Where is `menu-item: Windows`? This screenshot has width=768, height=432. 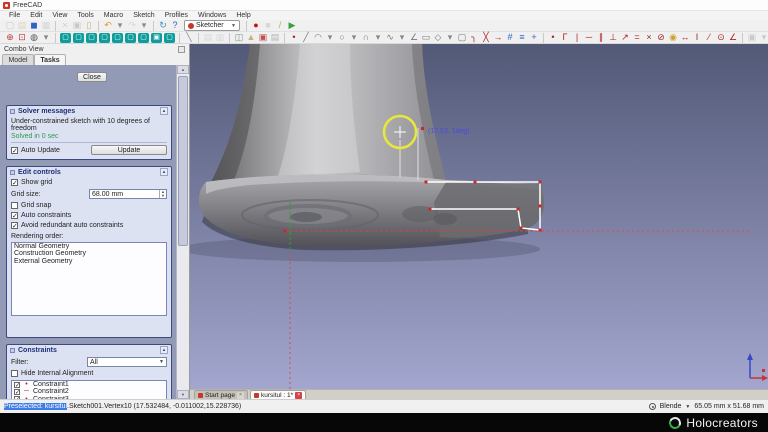
menu-item: Windows is located at coordinates (212, 15).